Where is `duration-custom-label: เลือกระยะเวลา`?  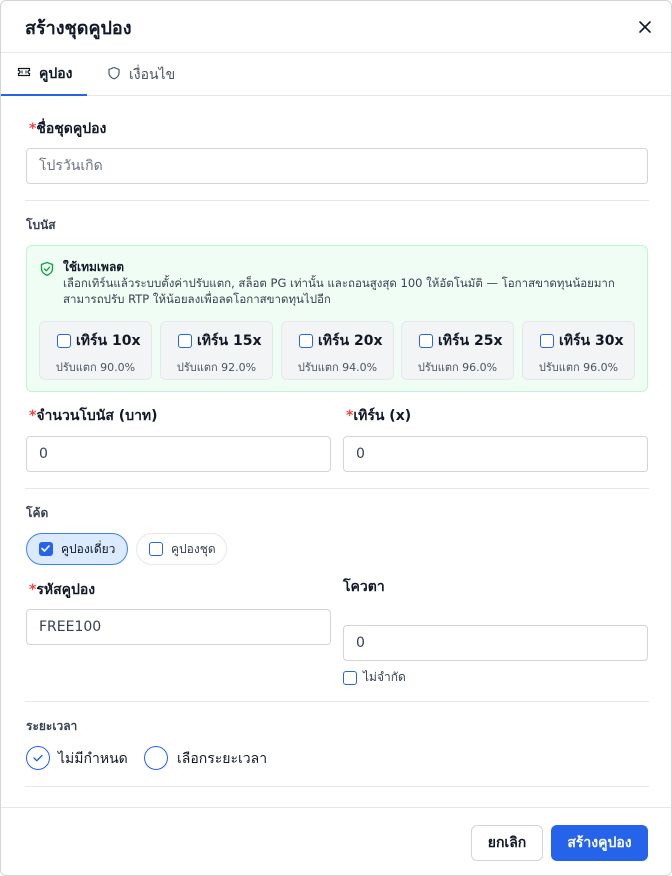 duration-custom-label: เลือกระยะเวลา is located at coordinates (222, 759).